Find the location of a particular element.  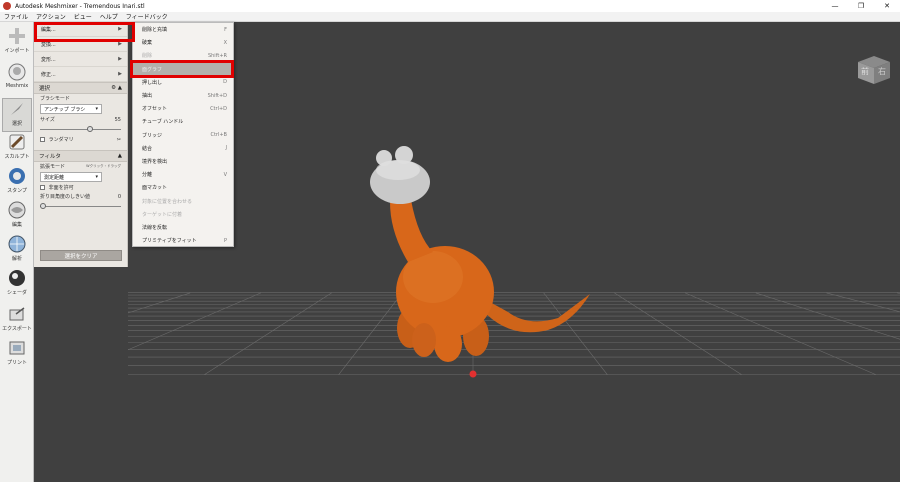

tool-shader: シェーダ is located at coordinates (17, 285).